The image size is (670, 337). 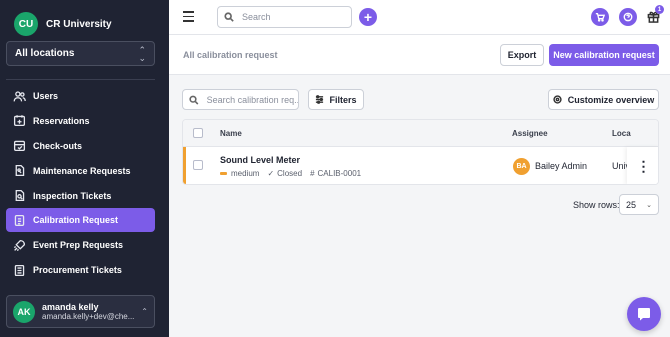 What do you see at coordinates (557, 99) in the screenshot?
I see `eye-settings-icon` at bounding box center [557, 99].